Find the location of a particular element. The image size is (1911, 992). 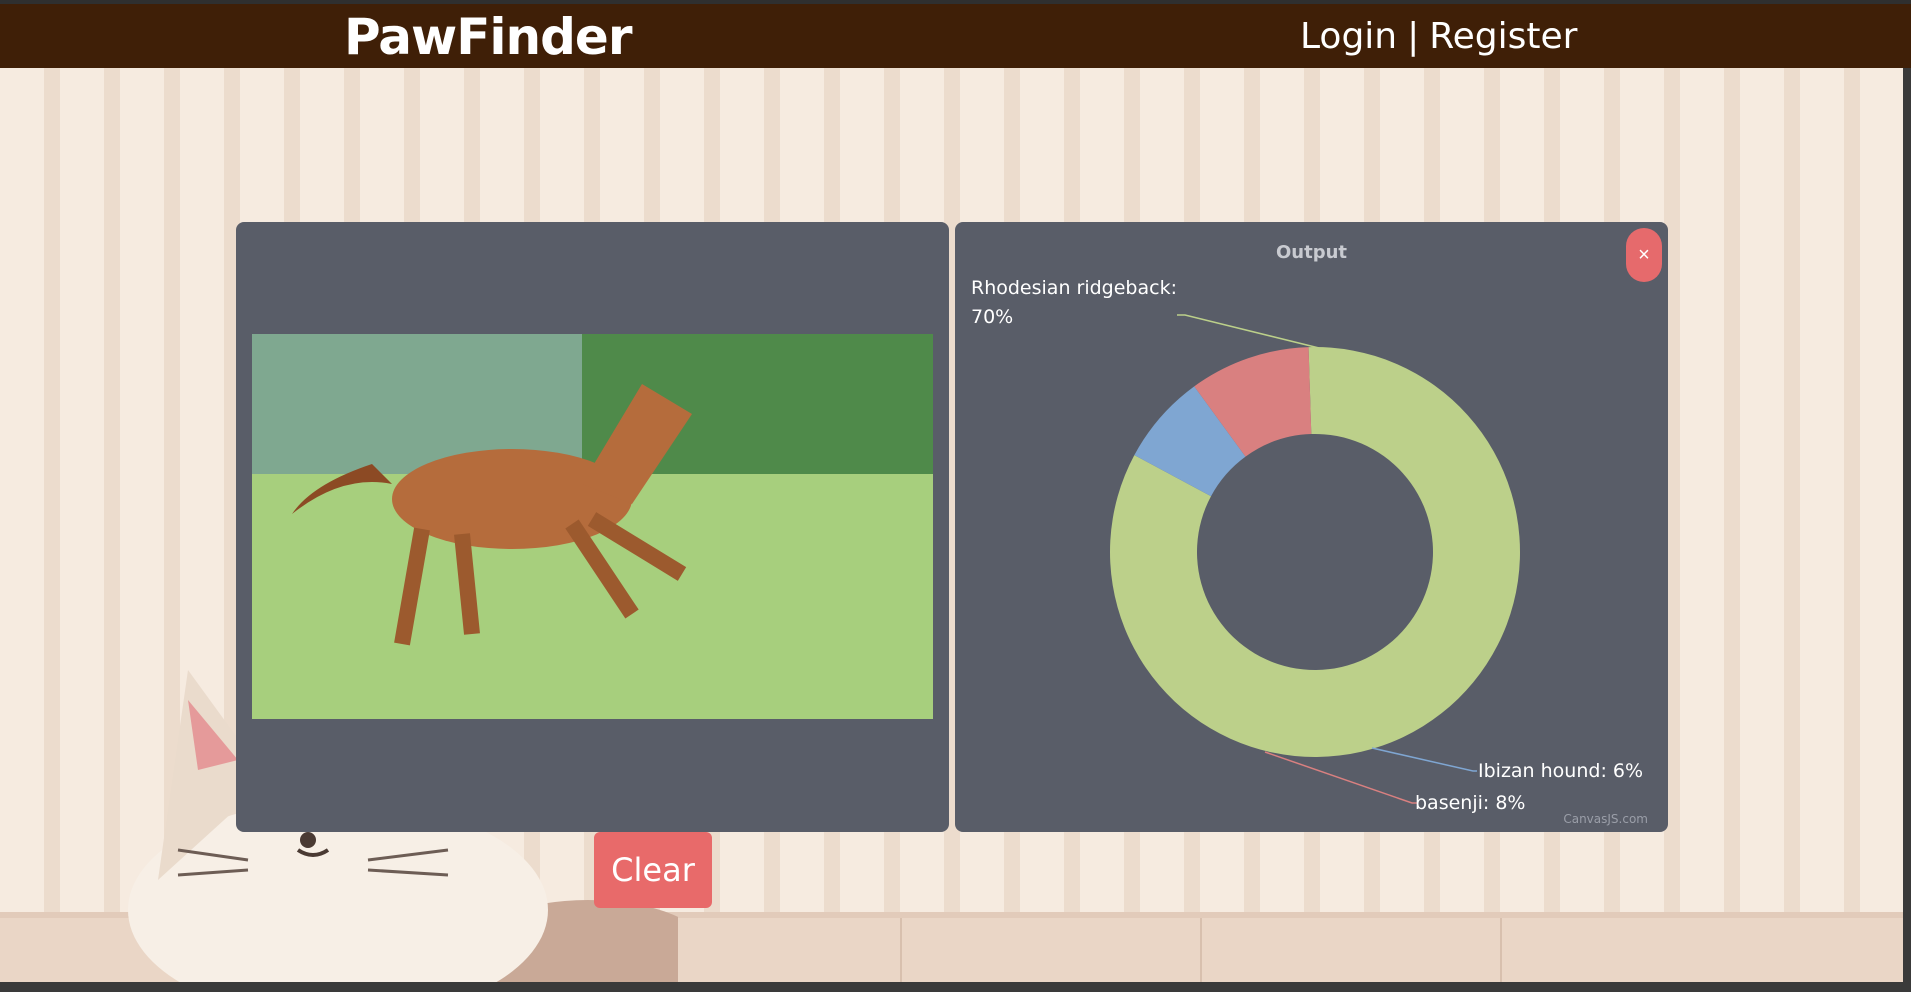

uploaded-photo-horse is located at coordinates (592, 526).